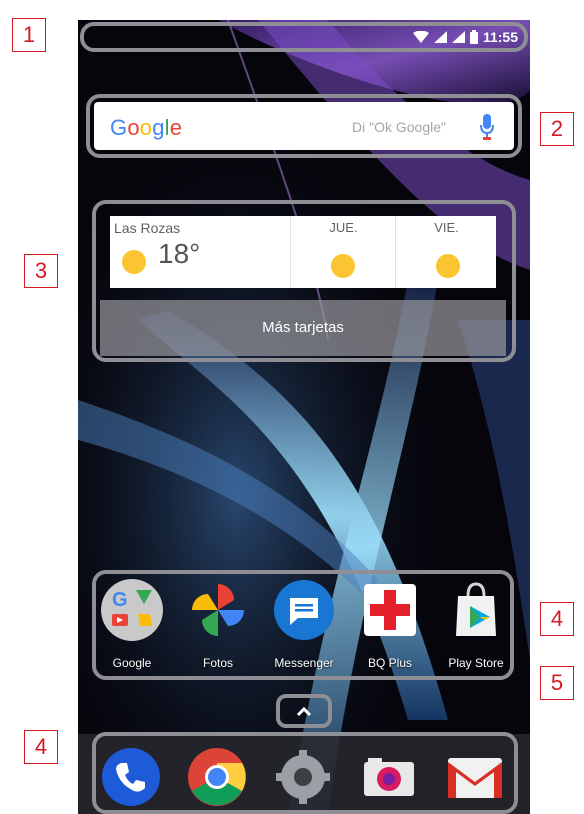  What do you see at coordinates (476, 609) in the screenshot?
I see `play-store-icon` at bounding box center [476, 609].